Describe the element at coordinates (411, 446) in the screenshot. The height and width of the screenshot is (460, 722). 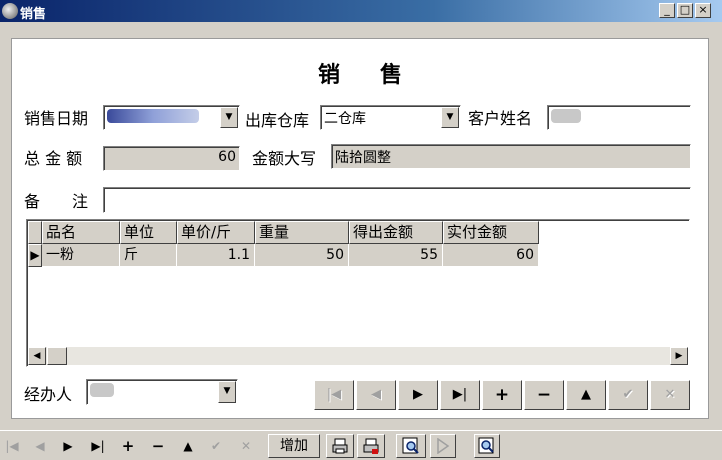
I see `zoom-icon` at that location.